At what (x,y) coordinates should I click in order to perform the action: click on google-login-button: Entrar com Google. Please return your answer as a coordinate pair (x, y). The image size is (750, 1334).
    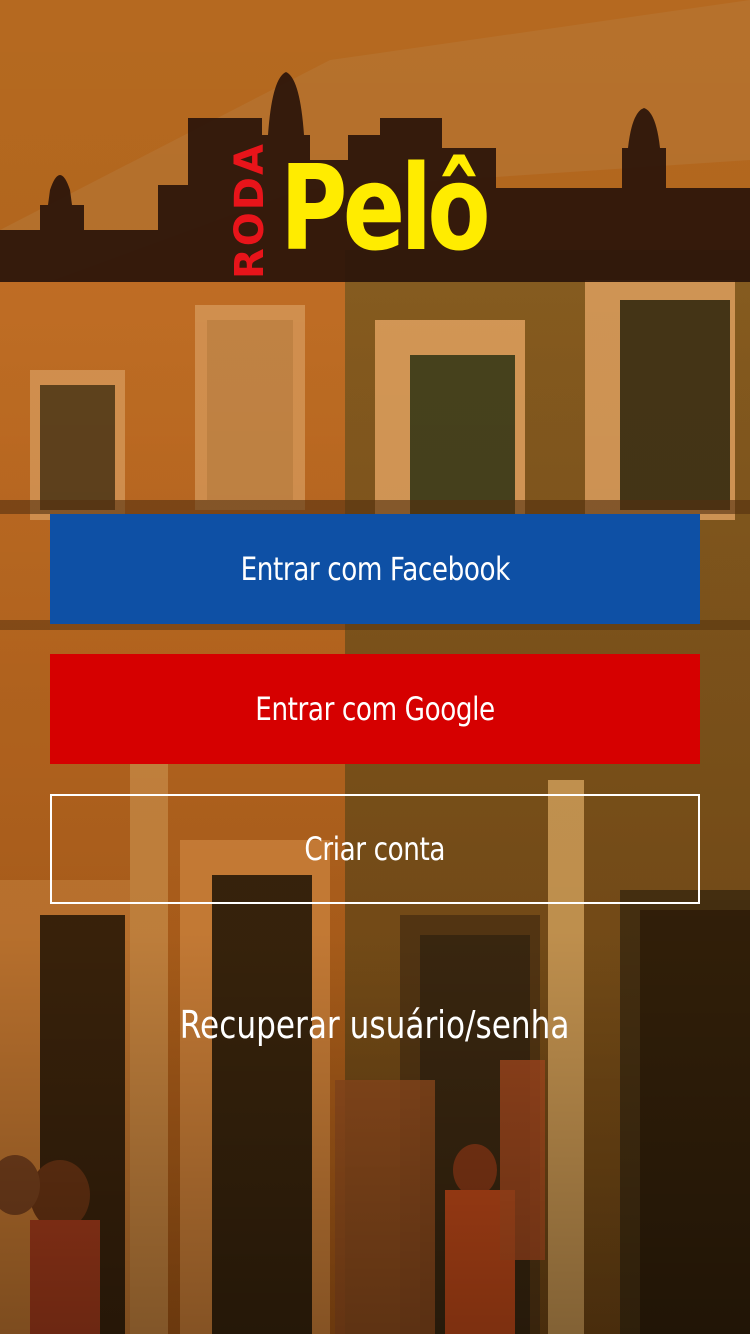
    Looking at the image, I should click on (375, 709).